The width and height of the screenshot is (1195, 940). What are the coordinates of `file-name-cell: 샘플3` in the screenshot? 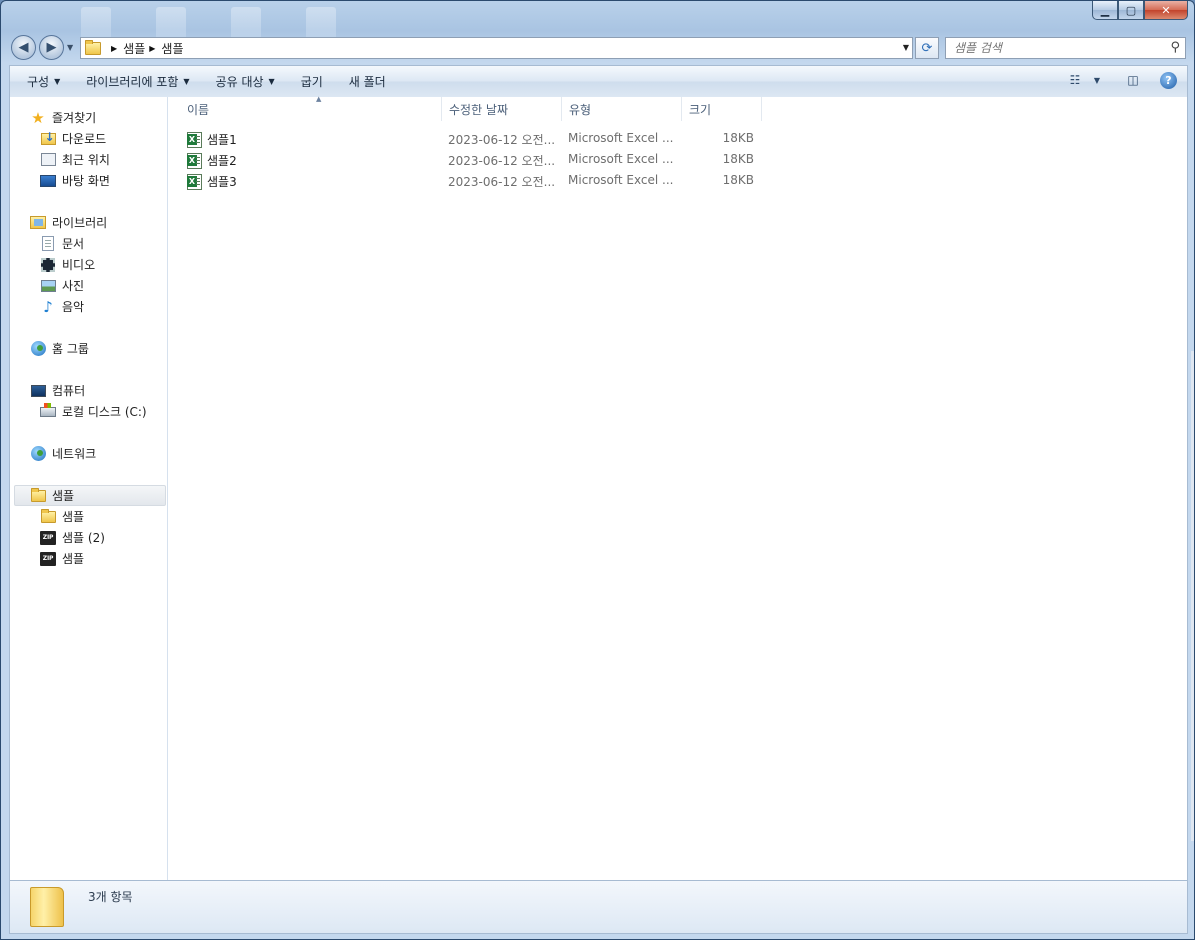 It's located at (212, 181).